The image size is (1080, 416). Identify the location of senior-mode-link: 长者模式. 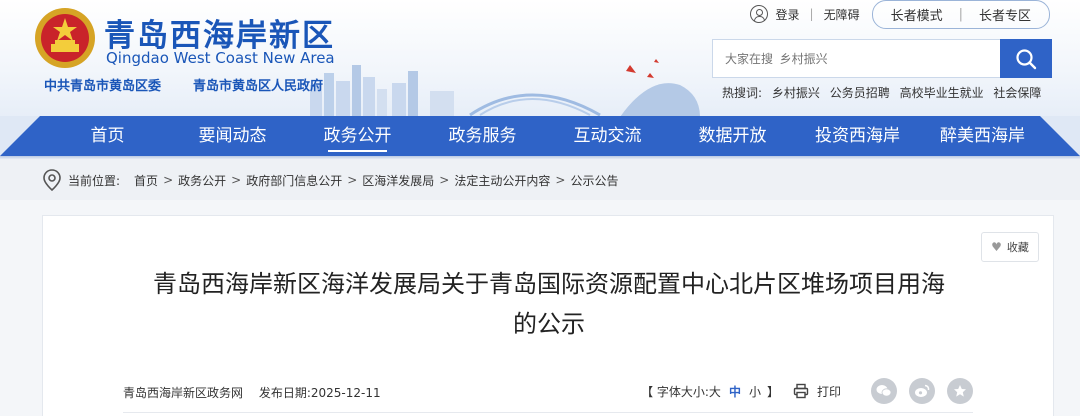
(917, 14).